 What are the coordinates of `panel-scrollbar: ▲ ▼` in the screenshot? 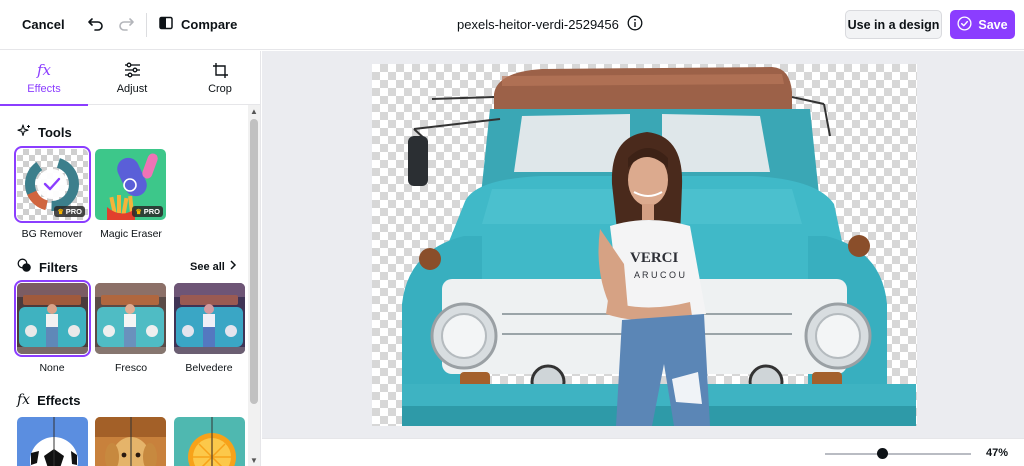 It's located at (254, 285).